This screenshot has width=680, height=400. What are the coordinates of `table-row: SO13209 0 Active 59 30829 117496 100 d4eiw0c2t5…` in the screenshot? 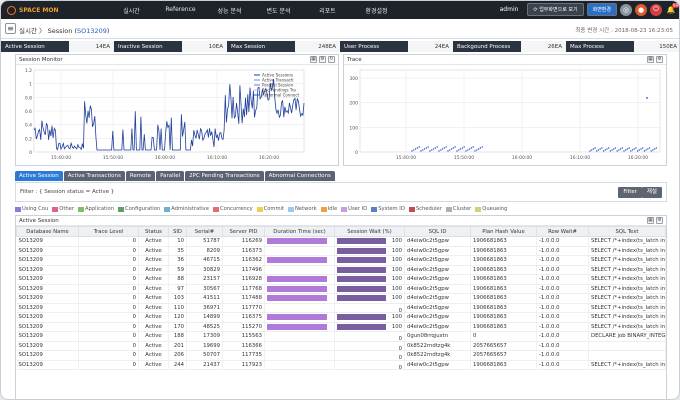 It's located at (341, 270).